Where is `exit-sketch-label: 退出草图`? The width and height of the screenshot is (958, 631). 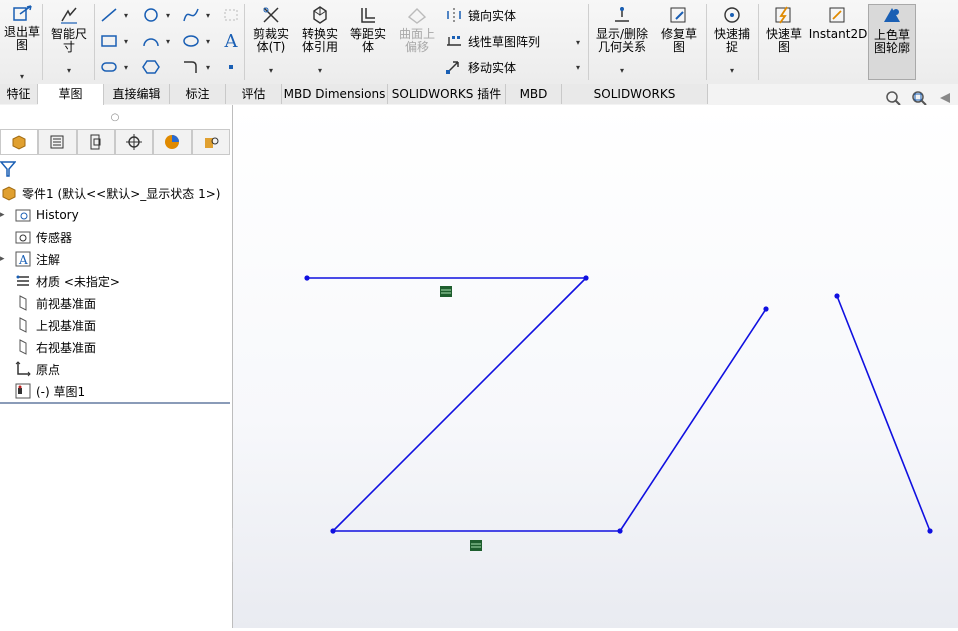
exit-sketch-label: 退出草图 is located at coordinates (22, 38).